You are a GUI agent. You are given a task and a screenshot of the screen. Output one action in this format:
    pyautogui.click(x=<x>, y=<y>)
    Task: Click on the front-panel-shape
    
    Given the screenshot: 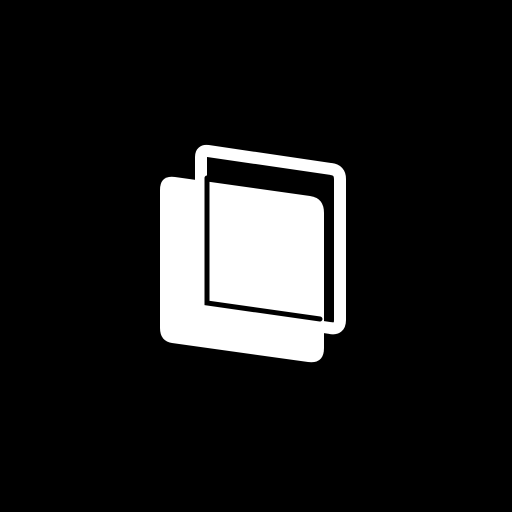 What is the action you would take?
    pyautogui.click(x=242, y=269)
    